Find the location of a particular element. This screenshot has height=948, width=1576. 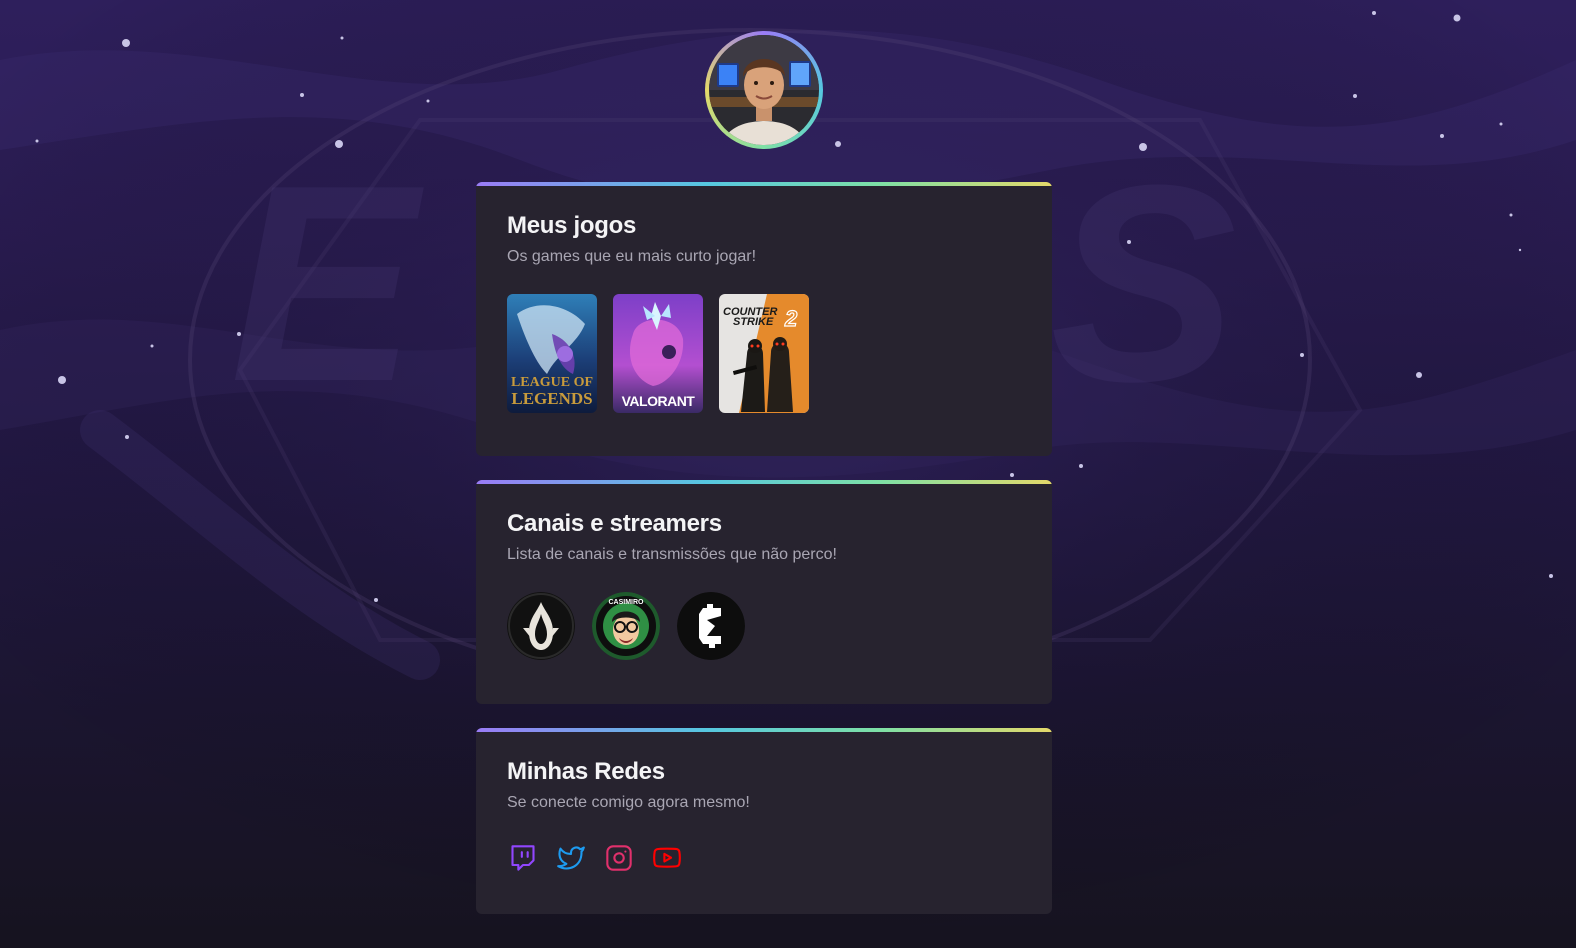

games-title: Meus jogos is located at coordinates (572, 225).